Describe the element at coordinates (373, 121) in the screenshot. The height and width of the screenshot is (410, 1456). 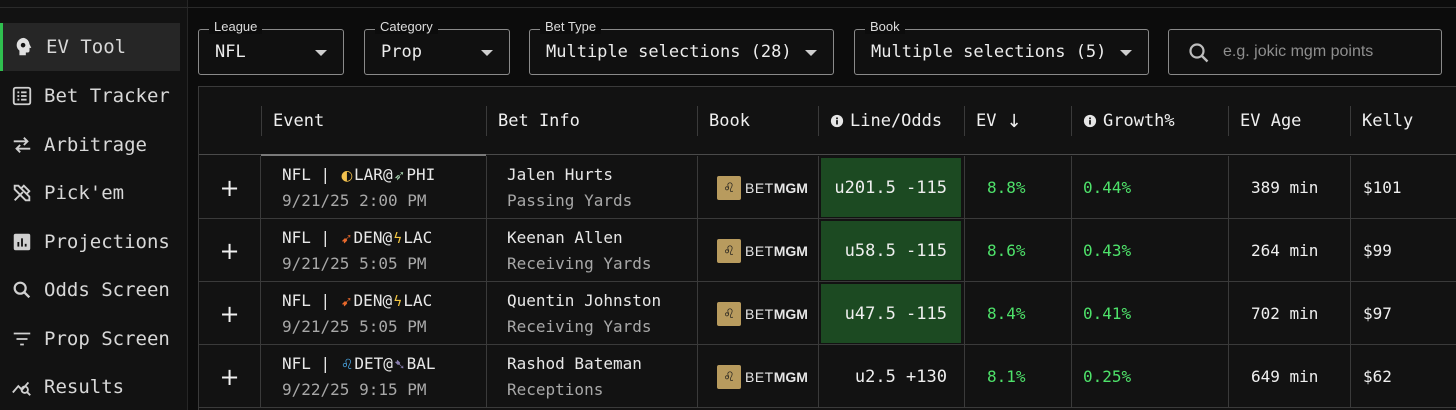
I see `column-header-event: Event` at that location.